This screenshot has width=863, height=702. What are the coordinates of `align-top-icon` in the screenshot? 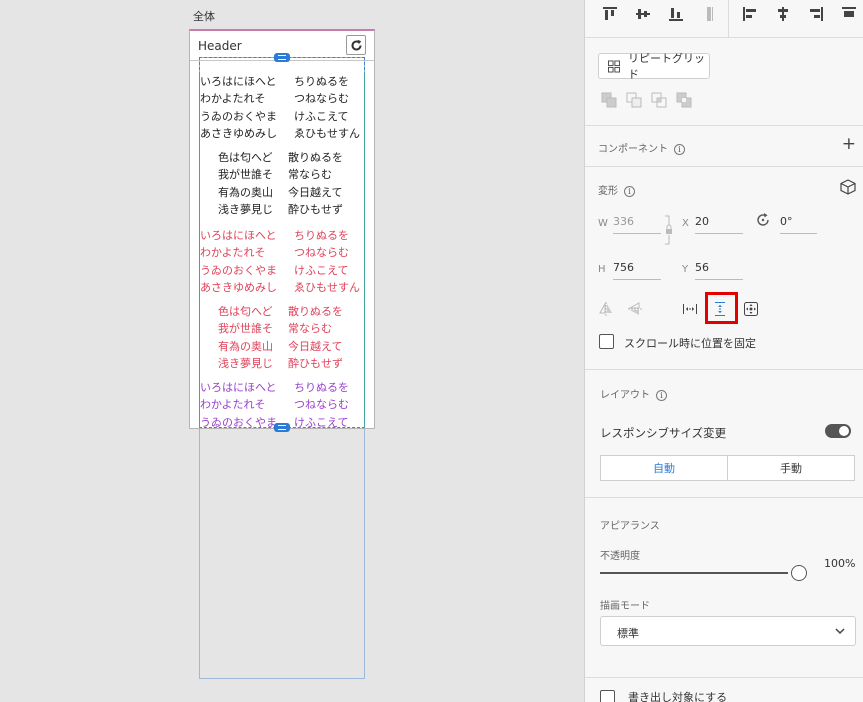 It's located at (609, 13).